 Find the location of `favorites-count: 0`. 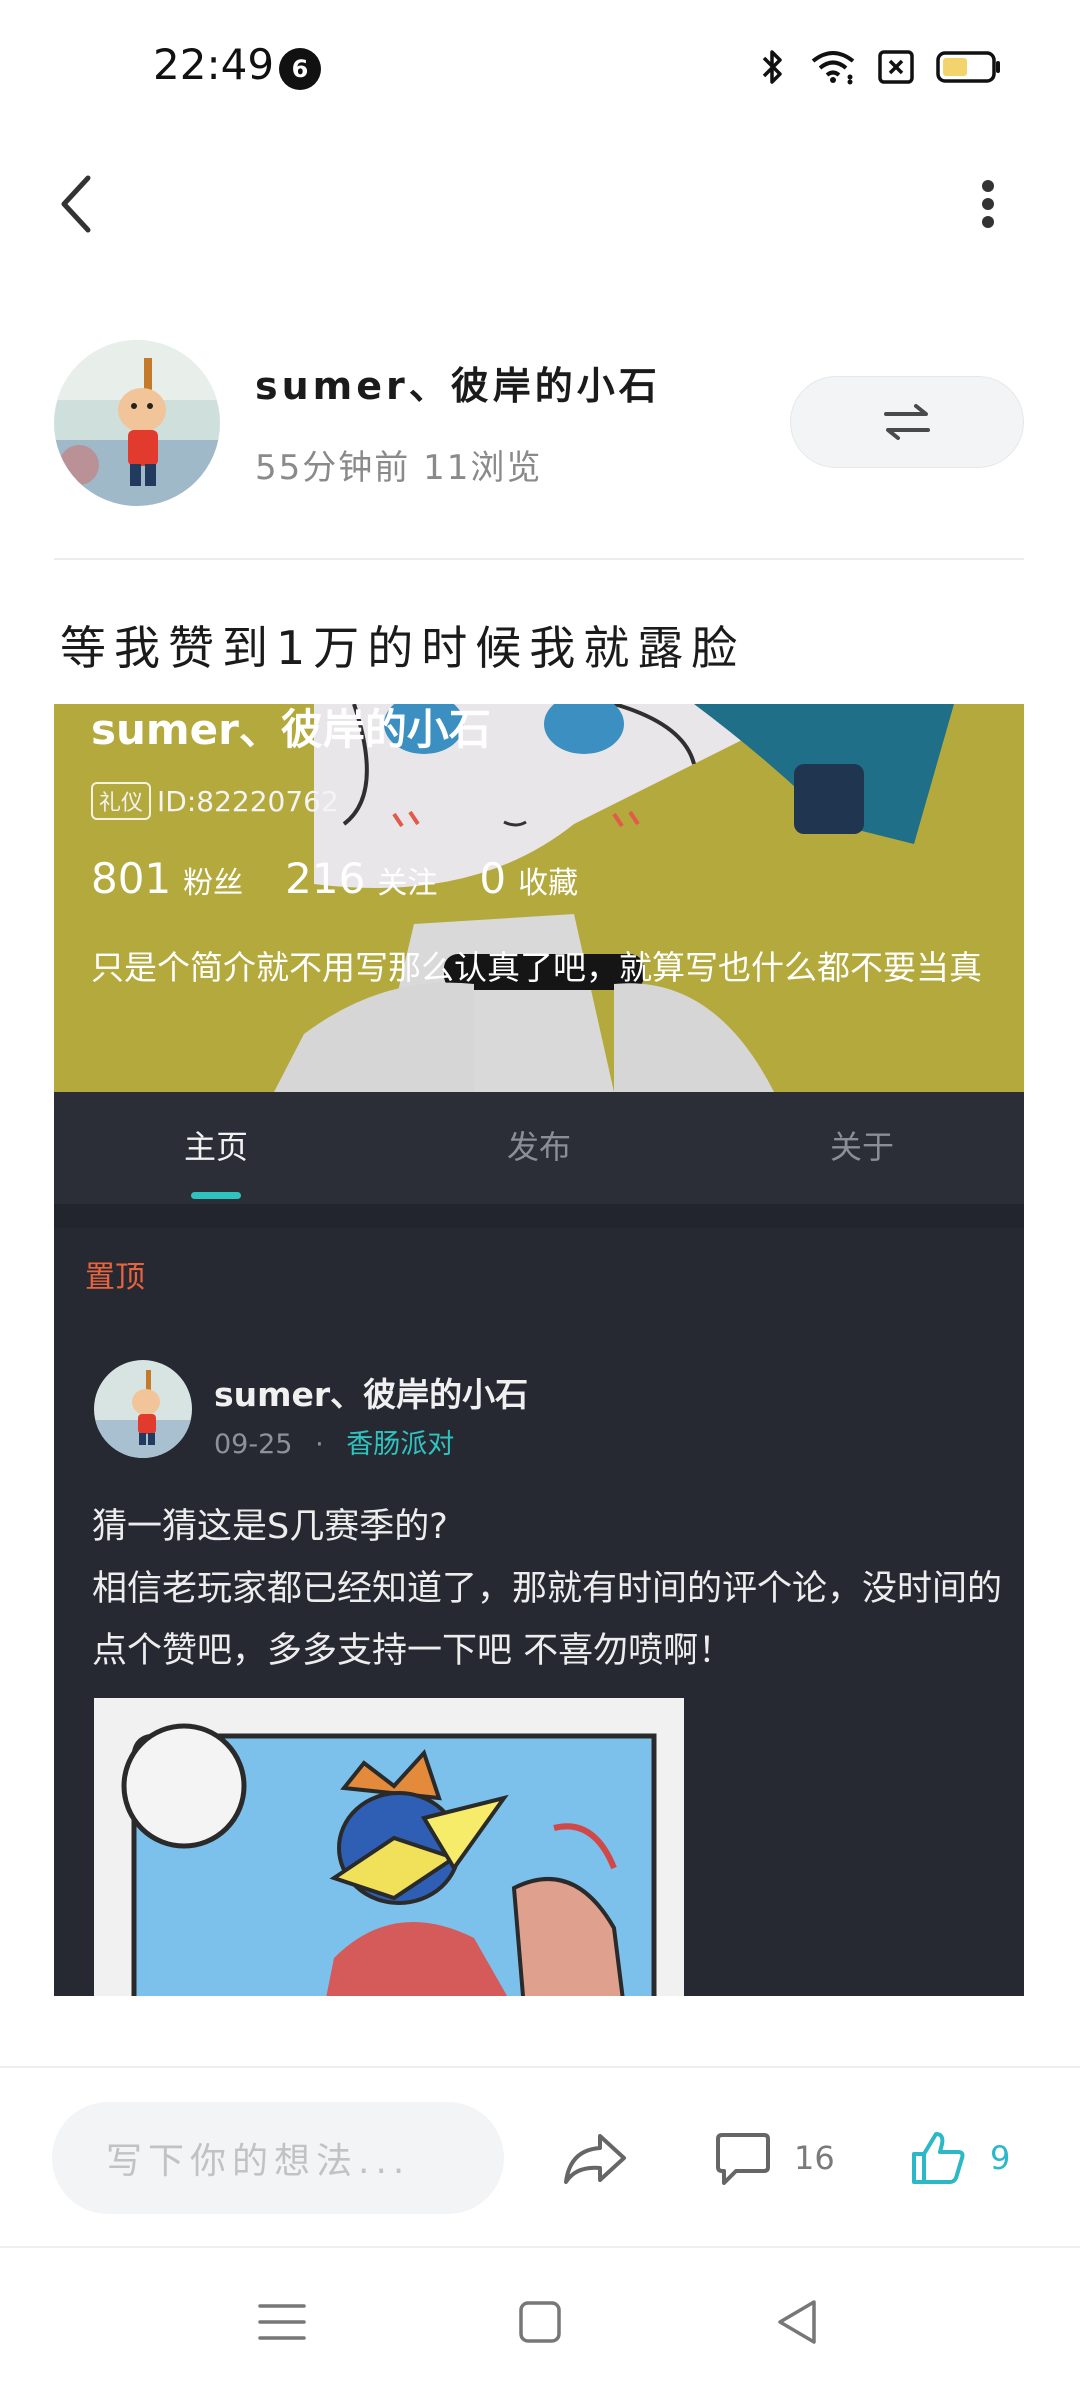

favorites-count: 0 is located at coordinates (493, 878).